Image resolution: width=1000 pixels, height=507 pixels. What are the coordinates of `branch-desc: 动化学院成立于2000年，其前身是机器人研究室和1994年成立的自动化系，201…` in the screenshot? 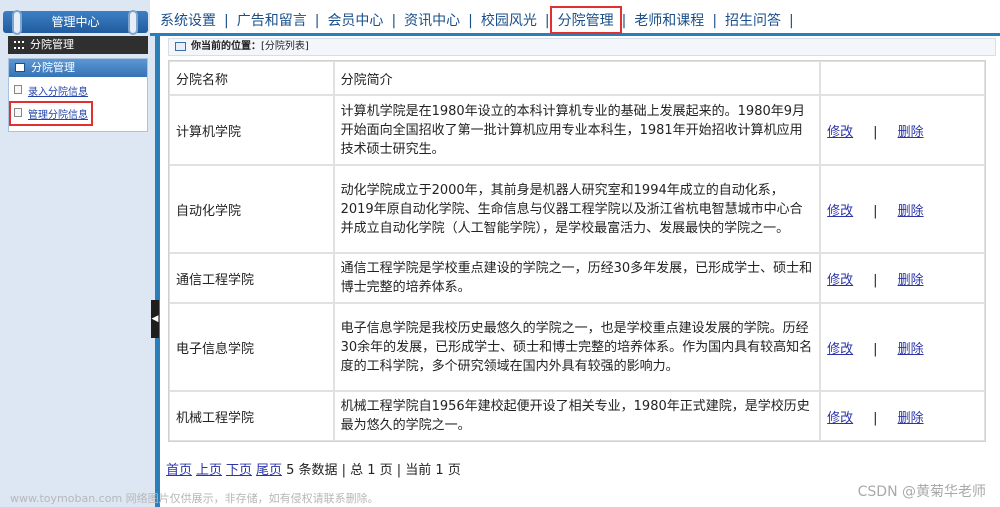 It's located at (577, 209).